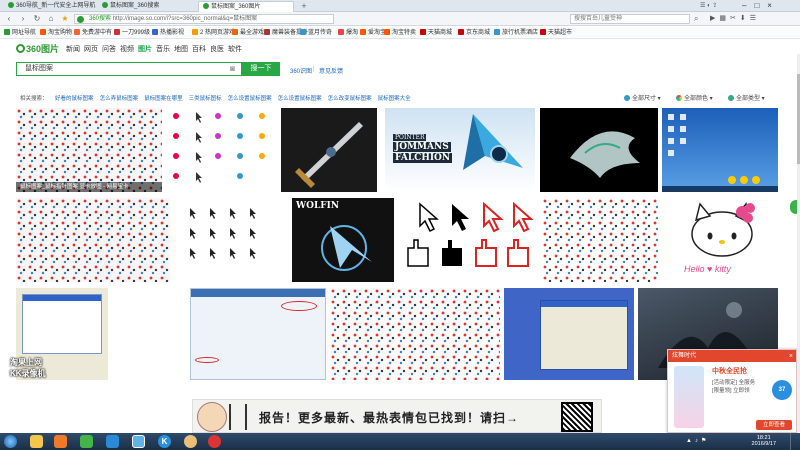 This screenshot has height=450, width=800. Describe the element at coordinates (50, 6) in the screenshot. I see `tab-360-nav: 360导航_新一代安全上网导航` at that location.